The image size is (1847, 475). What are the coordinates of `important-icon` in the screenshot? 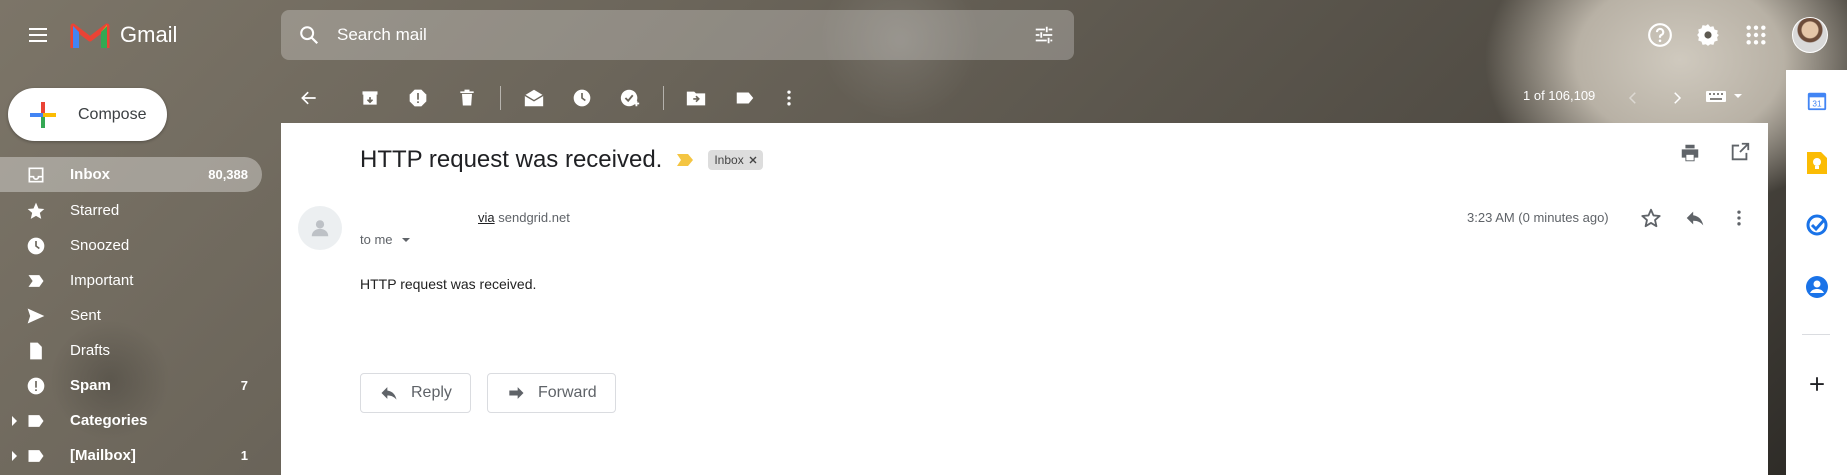 It's located at (36, 280).